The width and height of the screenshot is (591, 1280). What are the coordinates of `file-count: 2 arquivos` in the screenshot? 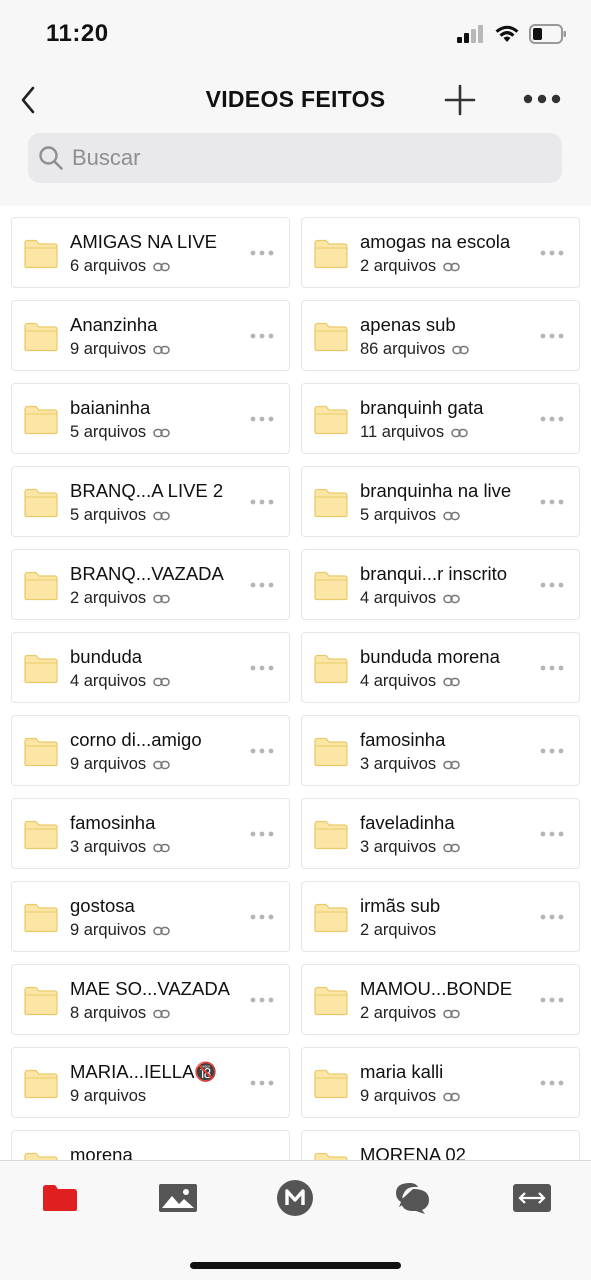 It's located at (398, 1013).